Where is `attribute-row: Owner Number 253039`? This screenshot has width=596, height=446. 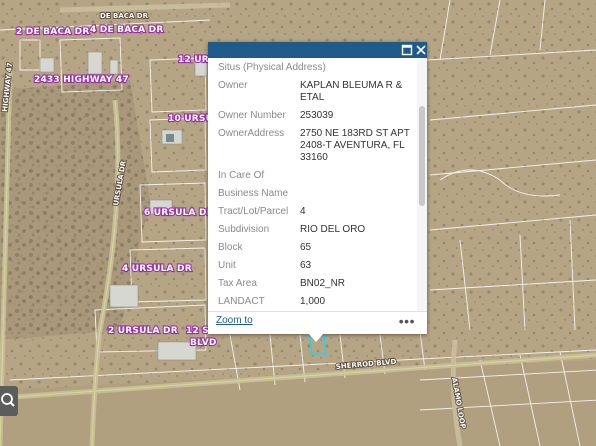 attribute-row: Owner Number 253039 is located at coordinates (312, 117).